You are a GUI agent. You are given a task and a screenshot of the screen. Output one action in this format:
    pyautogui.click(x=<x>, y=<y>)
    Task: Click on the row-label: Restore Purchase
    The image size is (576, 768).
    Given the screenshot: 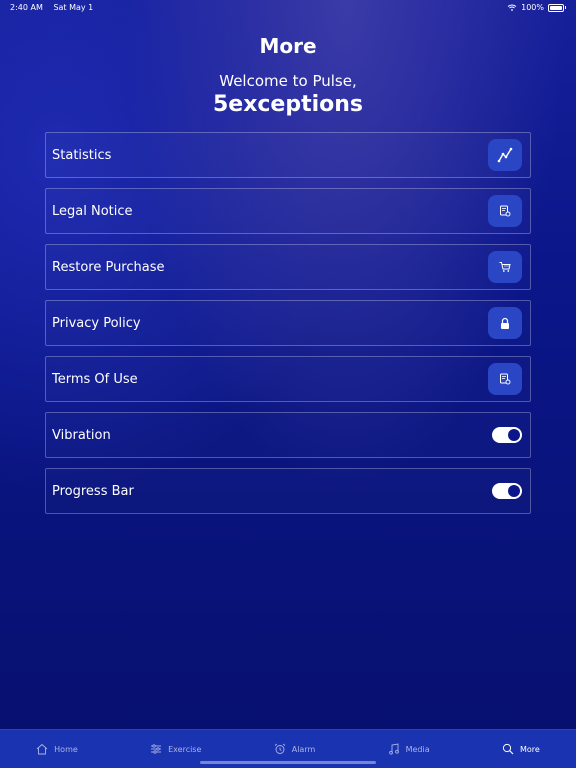 What is the action you would take?
    pyautogui.click(x=108, y=267)
    